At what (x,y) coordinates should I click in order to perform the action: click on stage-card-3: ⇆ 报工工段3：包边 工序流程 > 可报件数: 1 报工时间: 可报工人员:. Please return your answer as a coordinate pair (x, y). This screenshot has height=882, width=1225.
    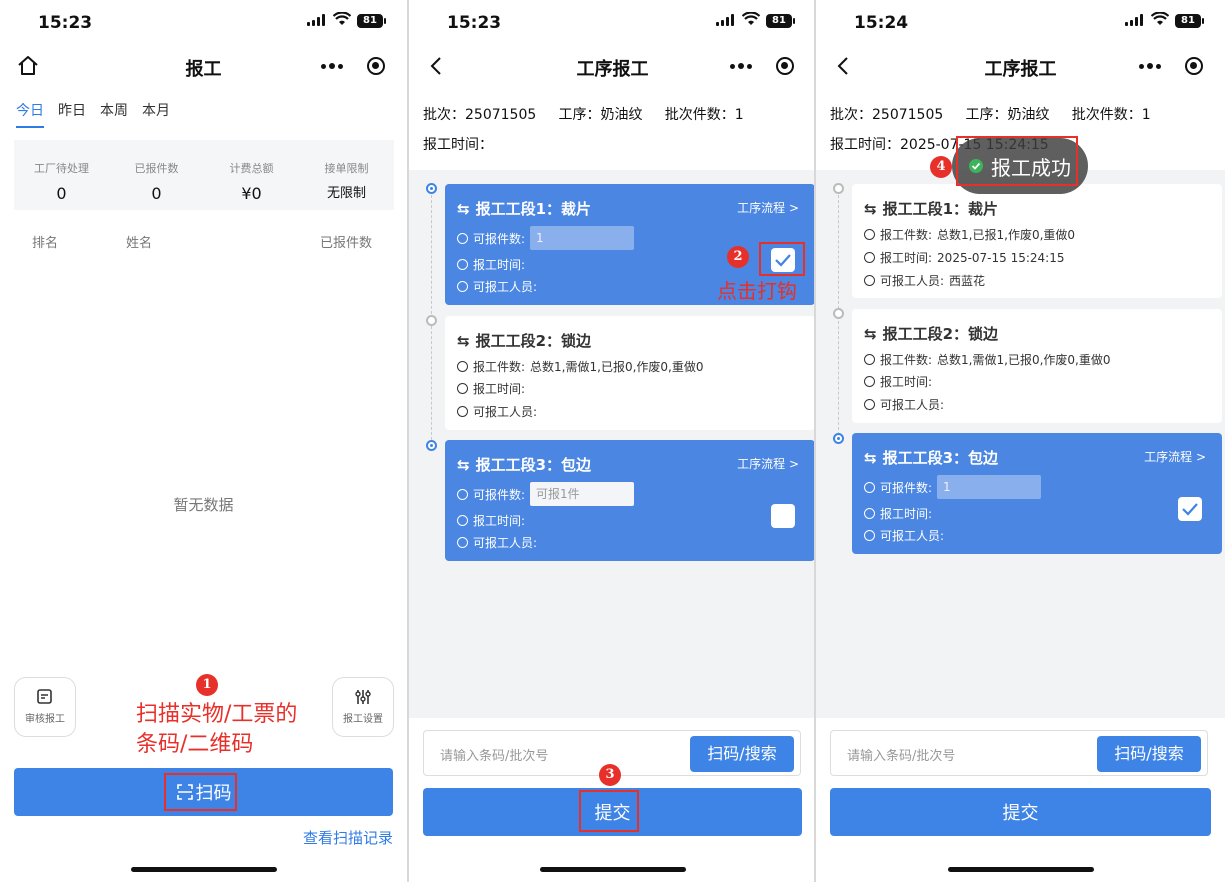
    Looking at the image, I should click on (1037, 493).